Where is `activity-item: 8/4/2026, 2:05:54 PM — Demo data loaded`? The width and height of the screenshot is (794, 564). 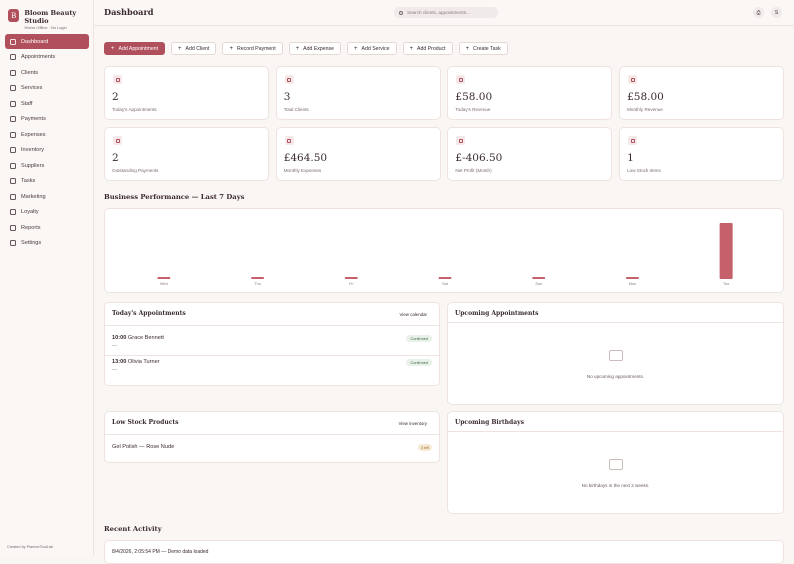
activity-item: 8/4/2026, 2:05:54 PM — Demo data loaded is located at coordinates (160, 552).